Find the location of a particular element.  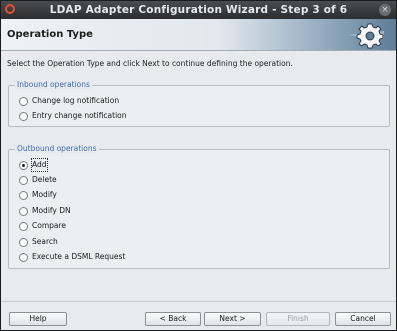

radio-label: Modify is located at coordinates (44, 194).